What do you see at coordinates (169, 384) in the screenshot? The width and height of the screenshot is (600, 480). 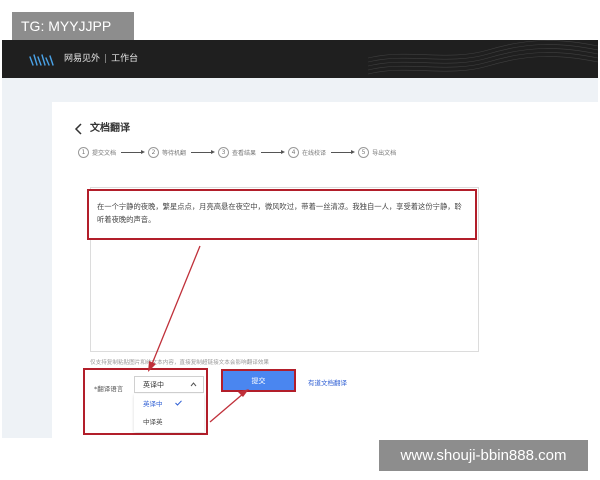 I see `language-select: 英译中` at bounding box center [169, 384].